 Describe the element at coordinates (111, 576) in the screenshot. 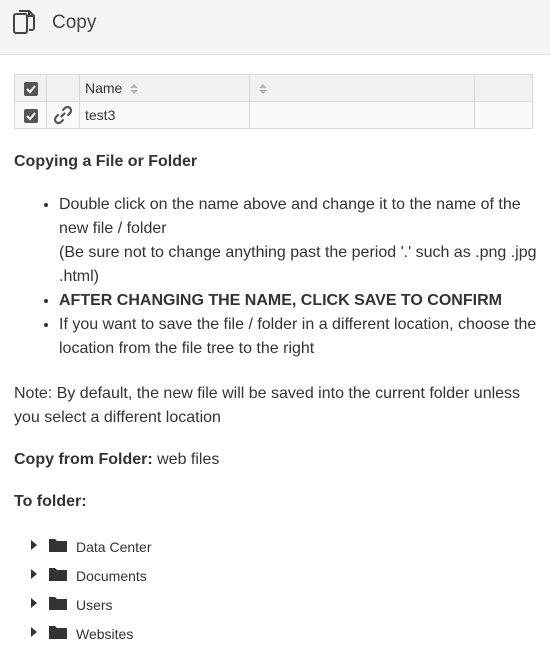

I see `tree-item-label: Documents` at that location.